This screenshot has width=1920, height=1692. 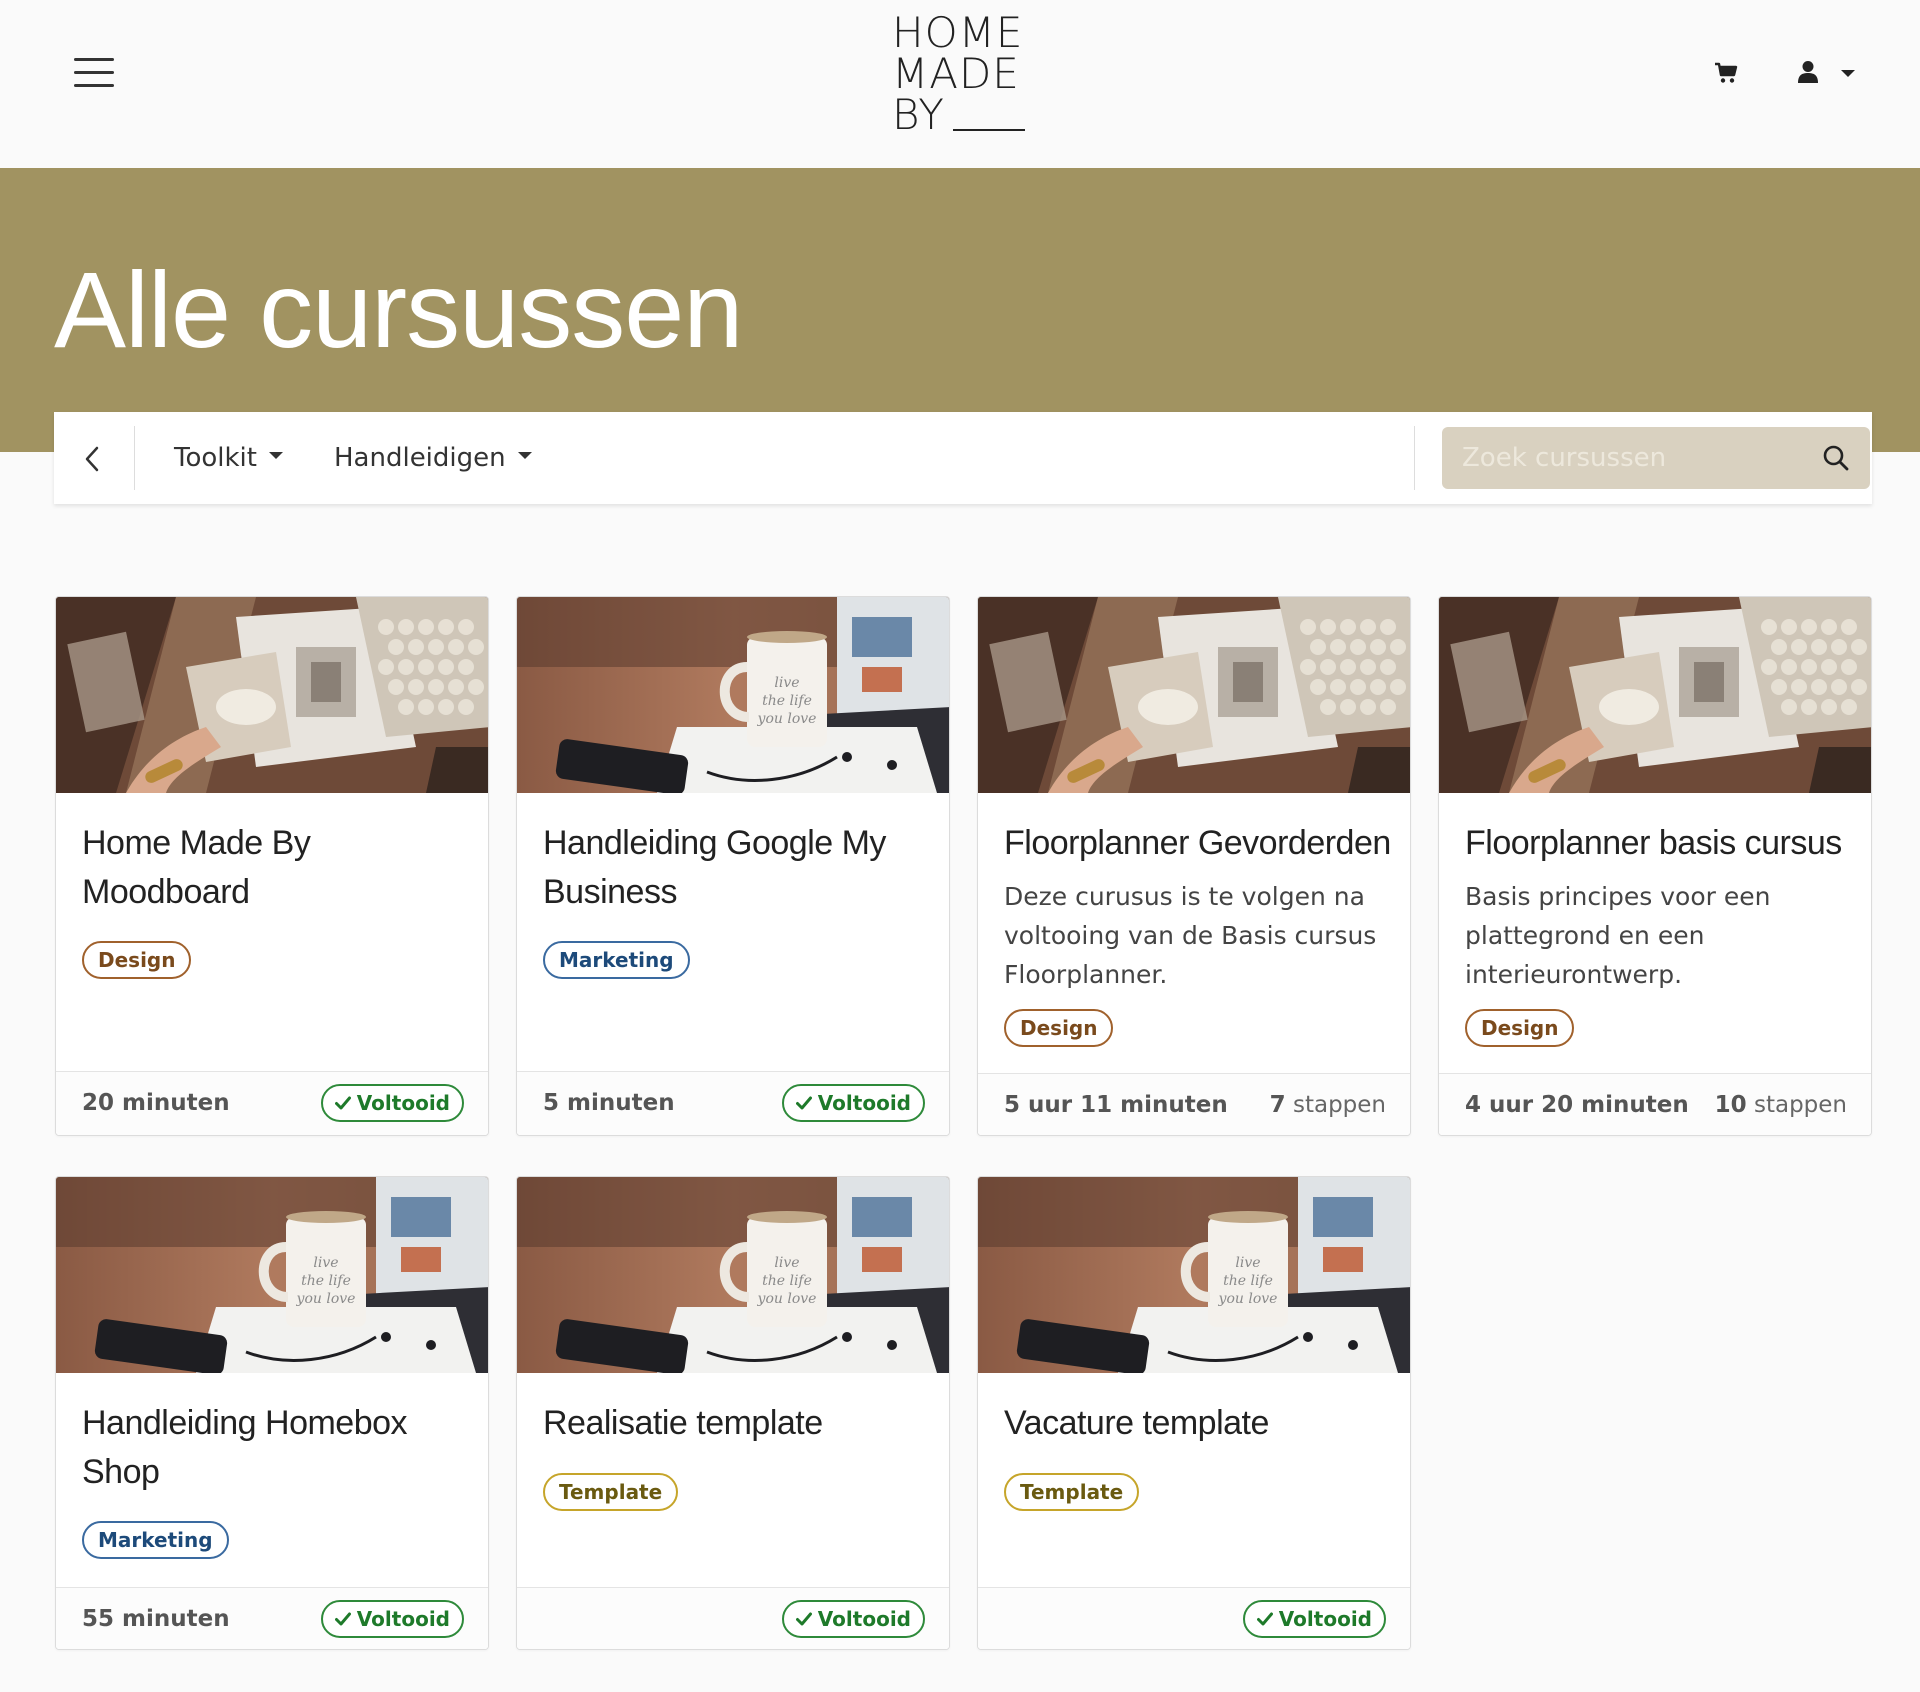 I want to click on back-button, so click(x=94, y=458).